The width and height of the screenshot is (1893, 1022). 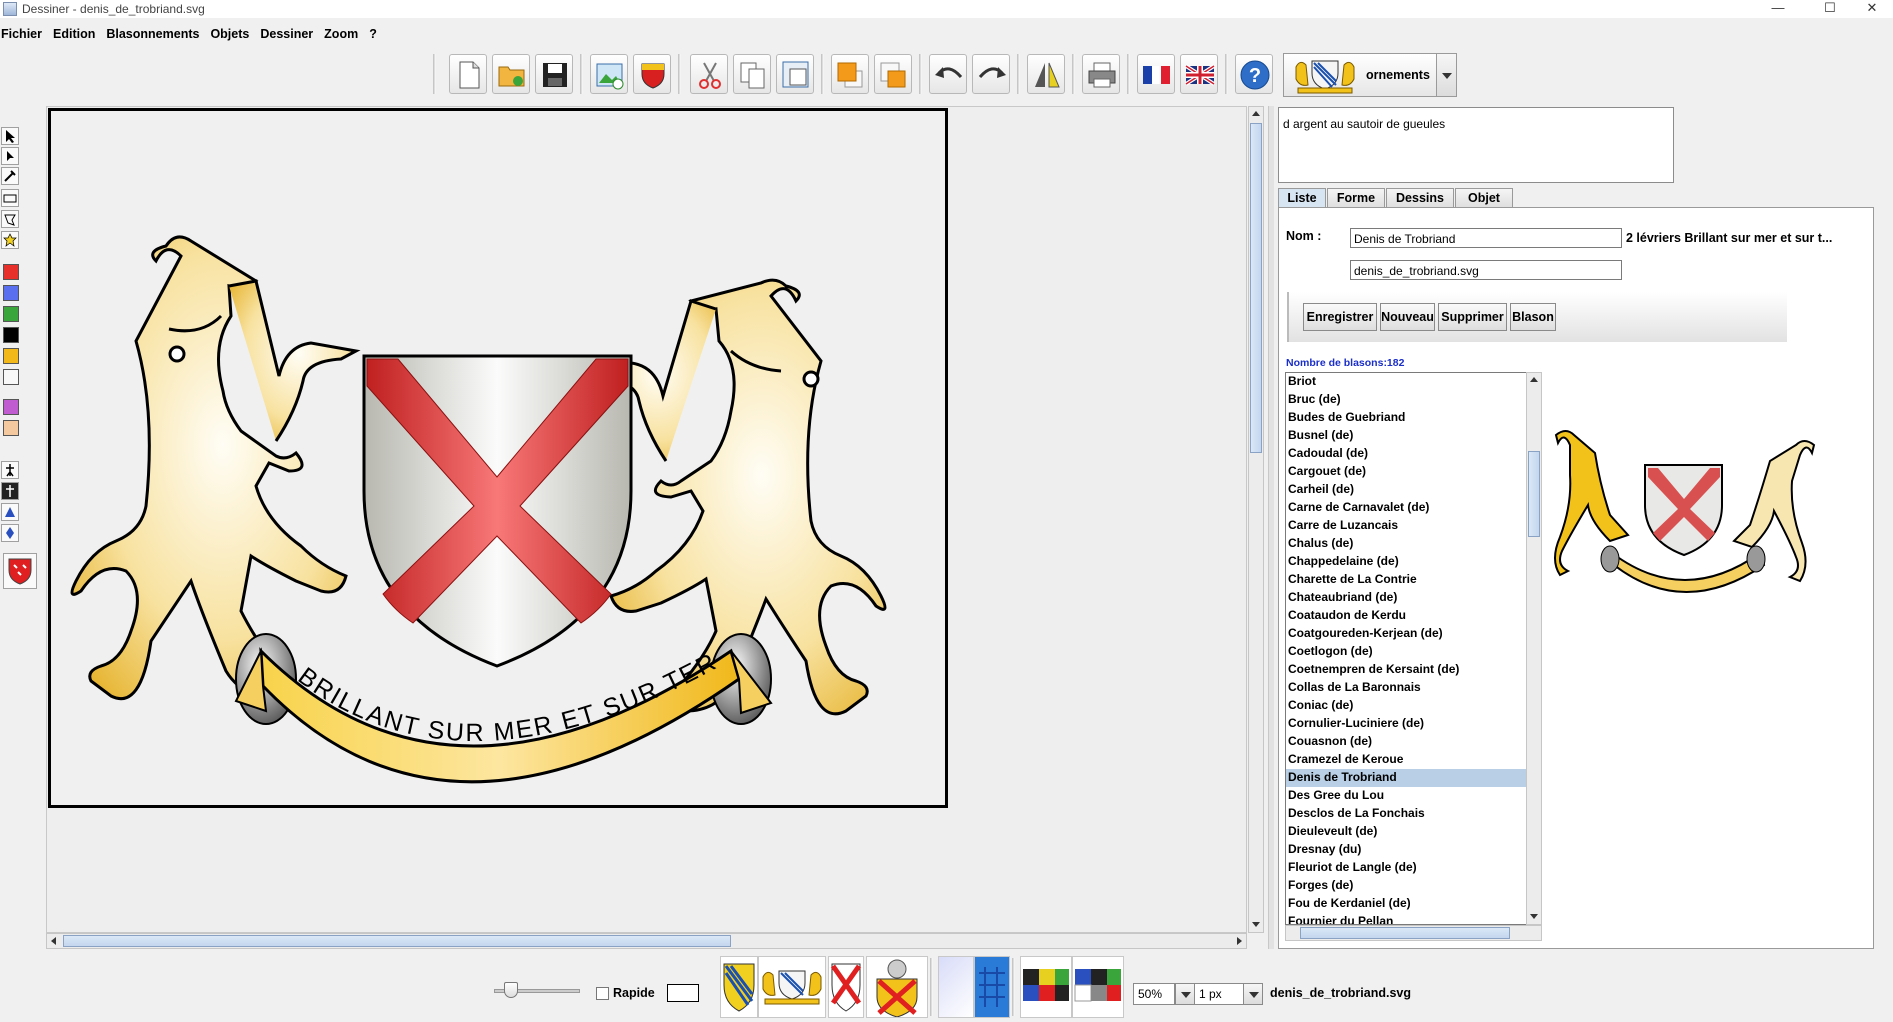 What do you see at coordinates (511, 990) in the screenshot?
I see `zoom-slider-handle` at bounding box center [511, 990].